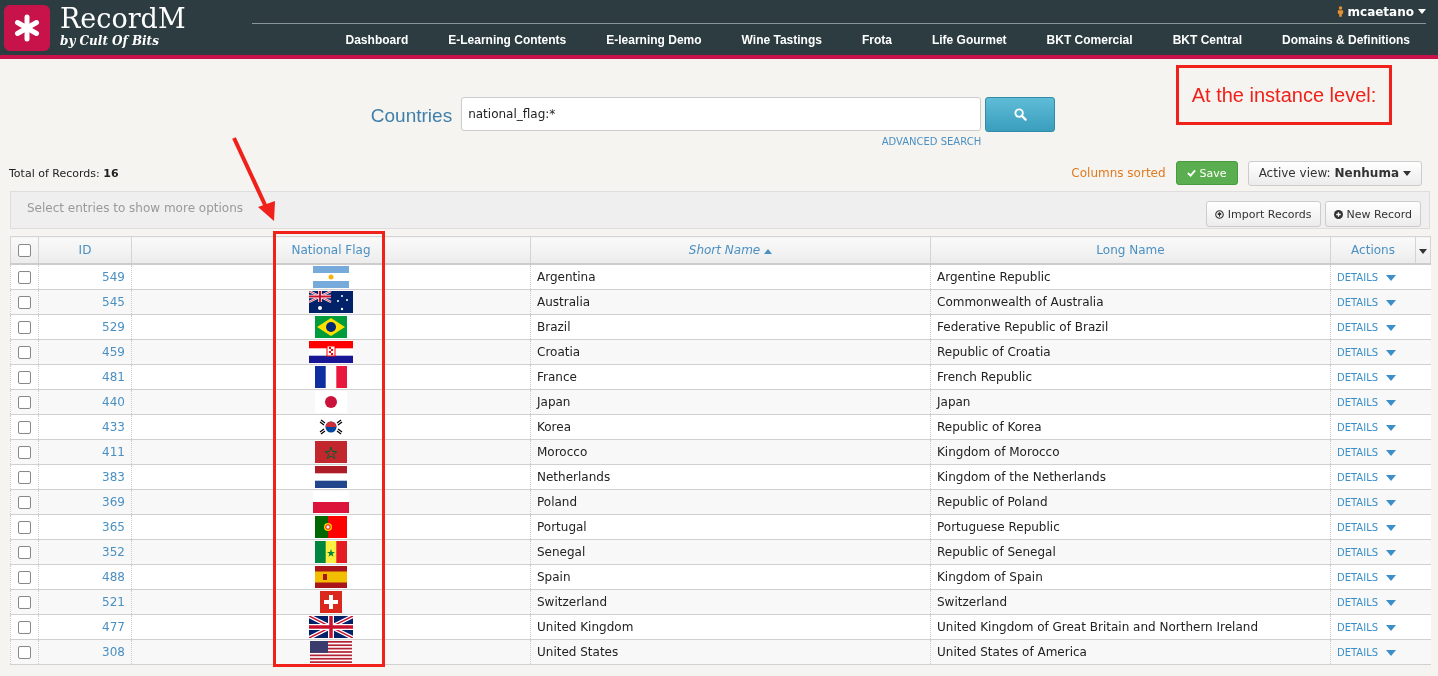 This screenshot has height=676, width=1438. Describe the element at coordinates (113, 377) in the screenshot. I see `record-id-link: 481` at that location.